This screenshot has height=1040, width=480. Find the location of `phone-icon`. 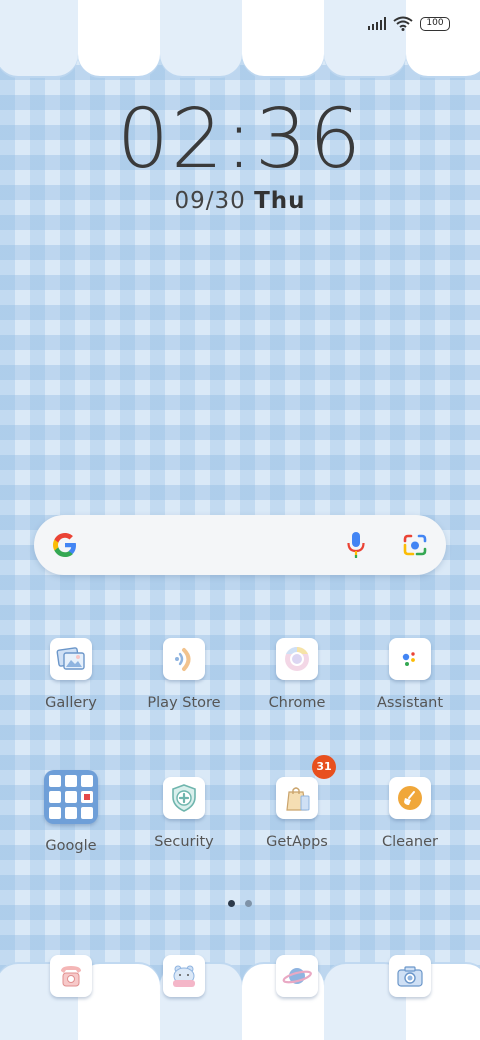

phone-icon is located at coordinates (71, 976).